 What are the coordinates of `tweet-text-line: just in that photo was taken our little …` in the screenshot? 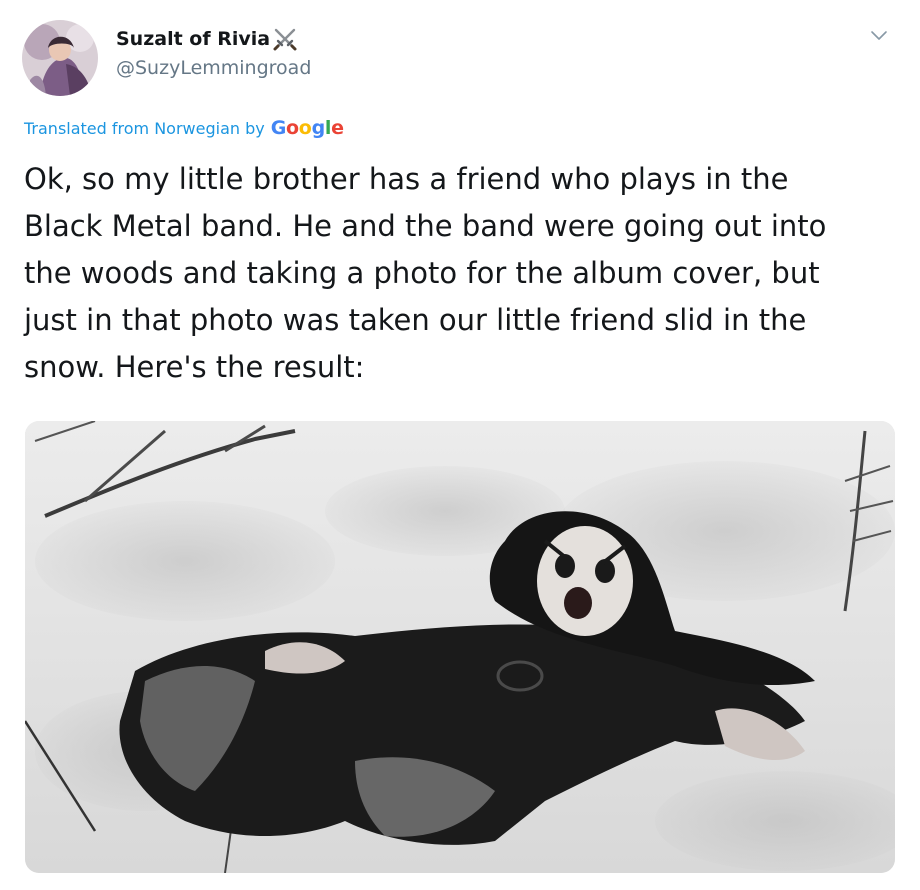 It's located at (415, 320).